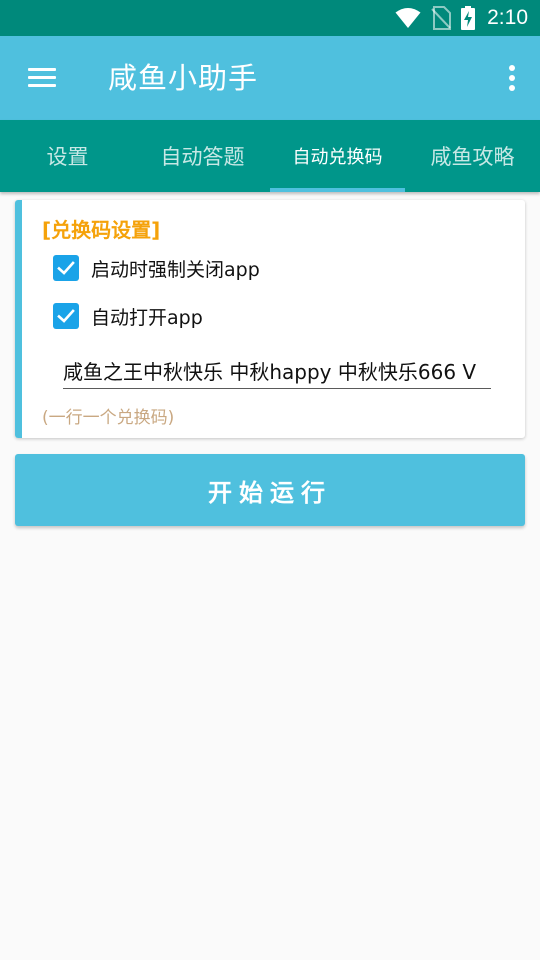 The width and height of the screenshot is (540, 960). I want to click on tab-auto-redeem-code: 自动兑换码, so click(337, 156).